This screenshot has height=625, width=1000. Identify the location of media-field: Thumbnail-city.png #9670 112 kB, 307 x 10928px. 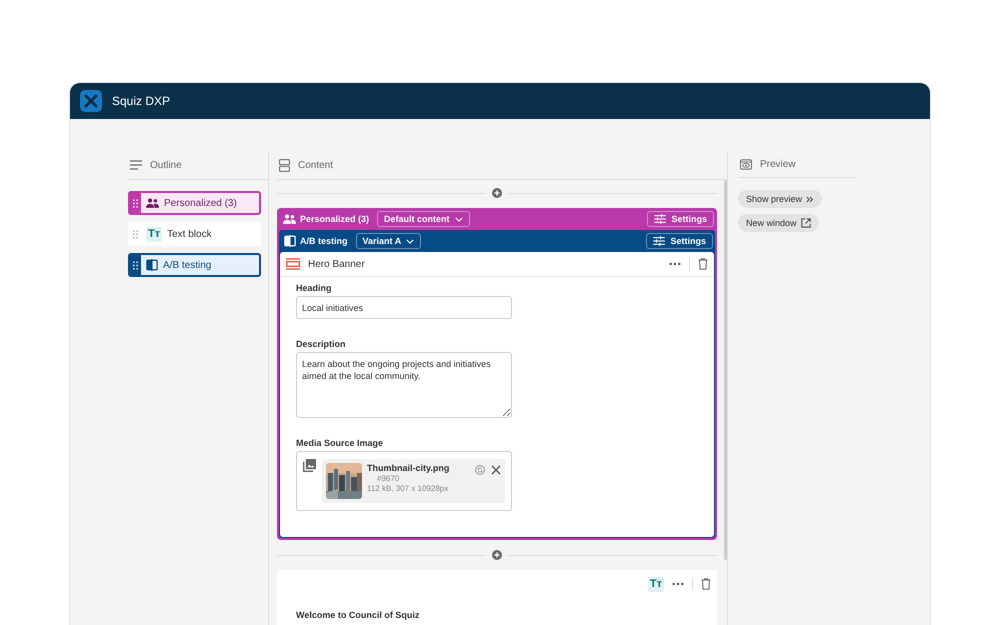
(404, 481).